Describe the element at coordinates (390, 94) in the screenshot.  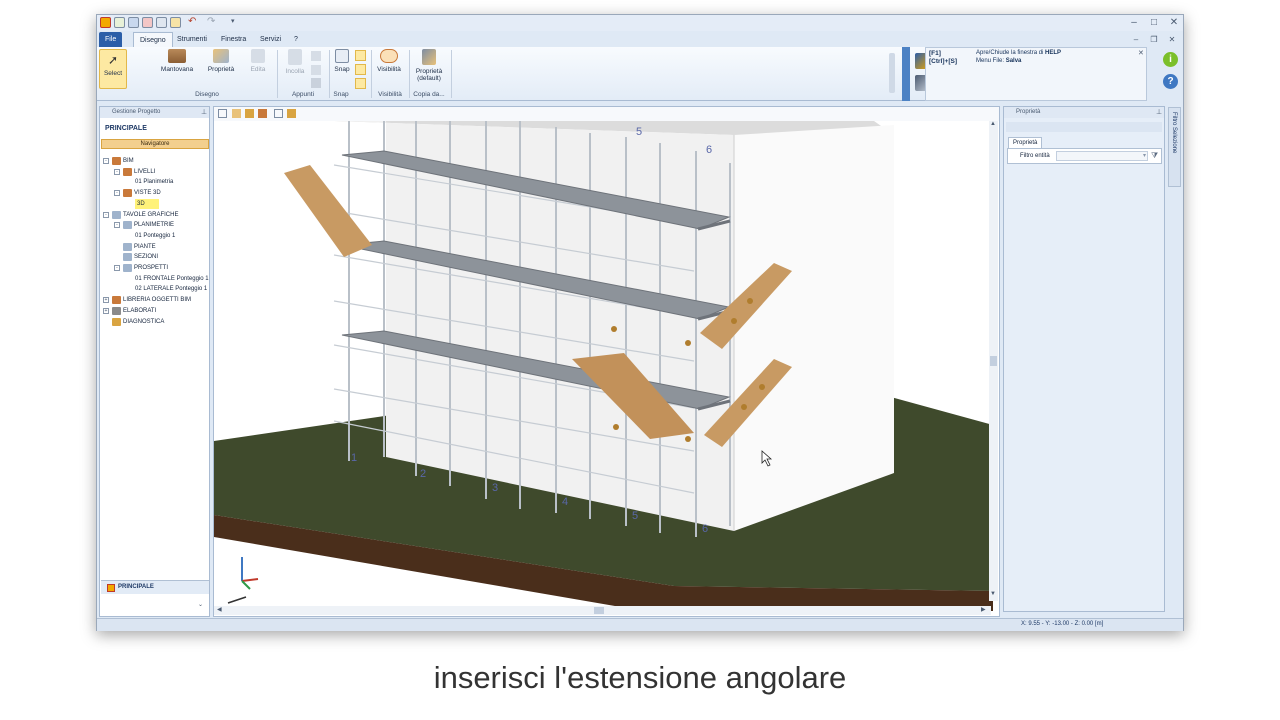
I see `group-visibilita-label: Visibilità` at that location.